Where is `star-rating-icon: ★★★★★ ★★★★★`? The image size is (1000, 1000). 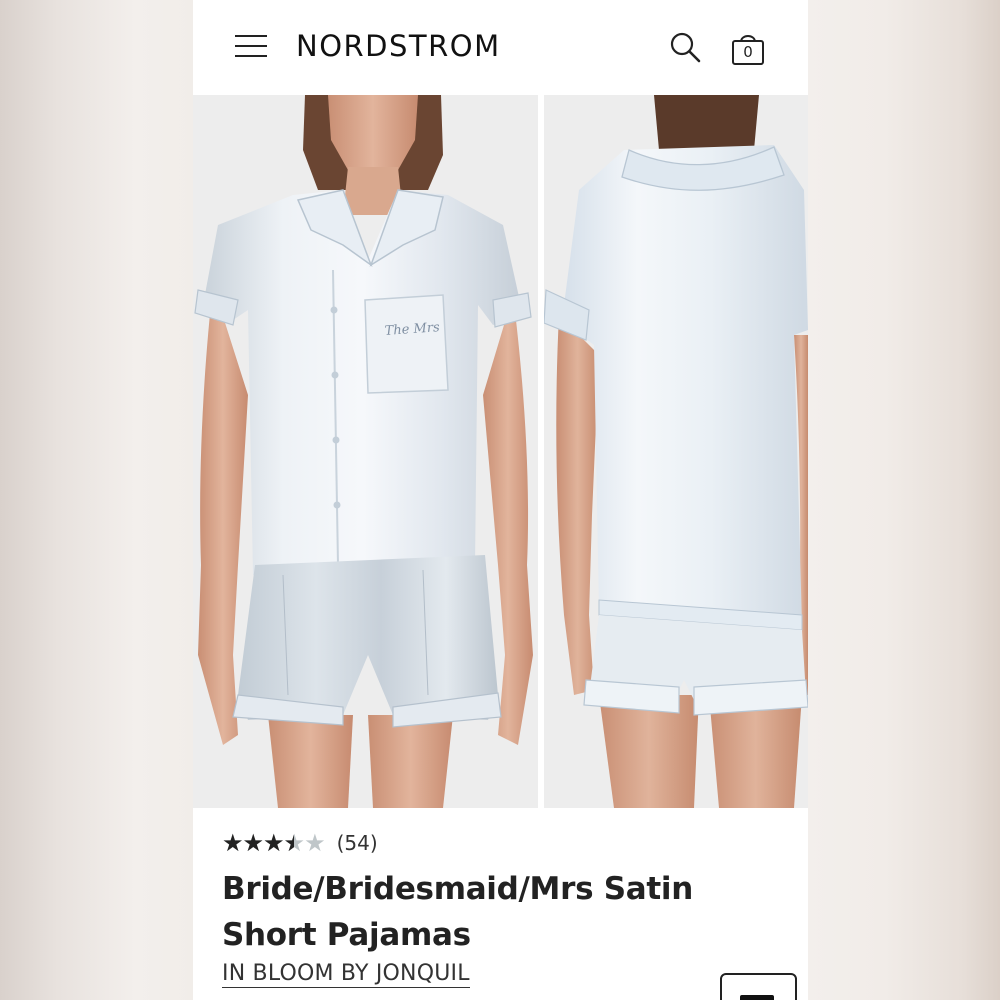
star-rating-icon: ★★★★★ ★★★★★ is located at coordinates (274, 843).